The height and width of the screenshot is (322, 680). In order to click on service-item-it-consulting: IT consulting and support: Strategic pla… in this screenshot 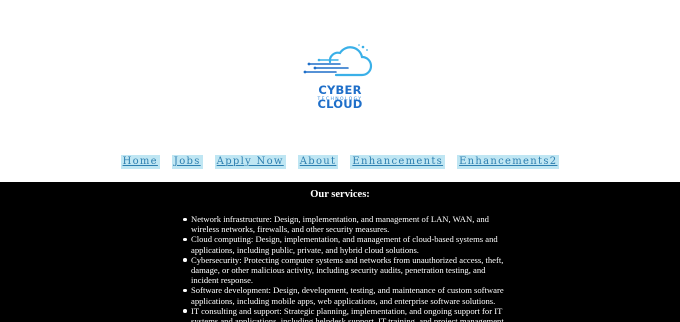, I will do `click(347, 314)`.